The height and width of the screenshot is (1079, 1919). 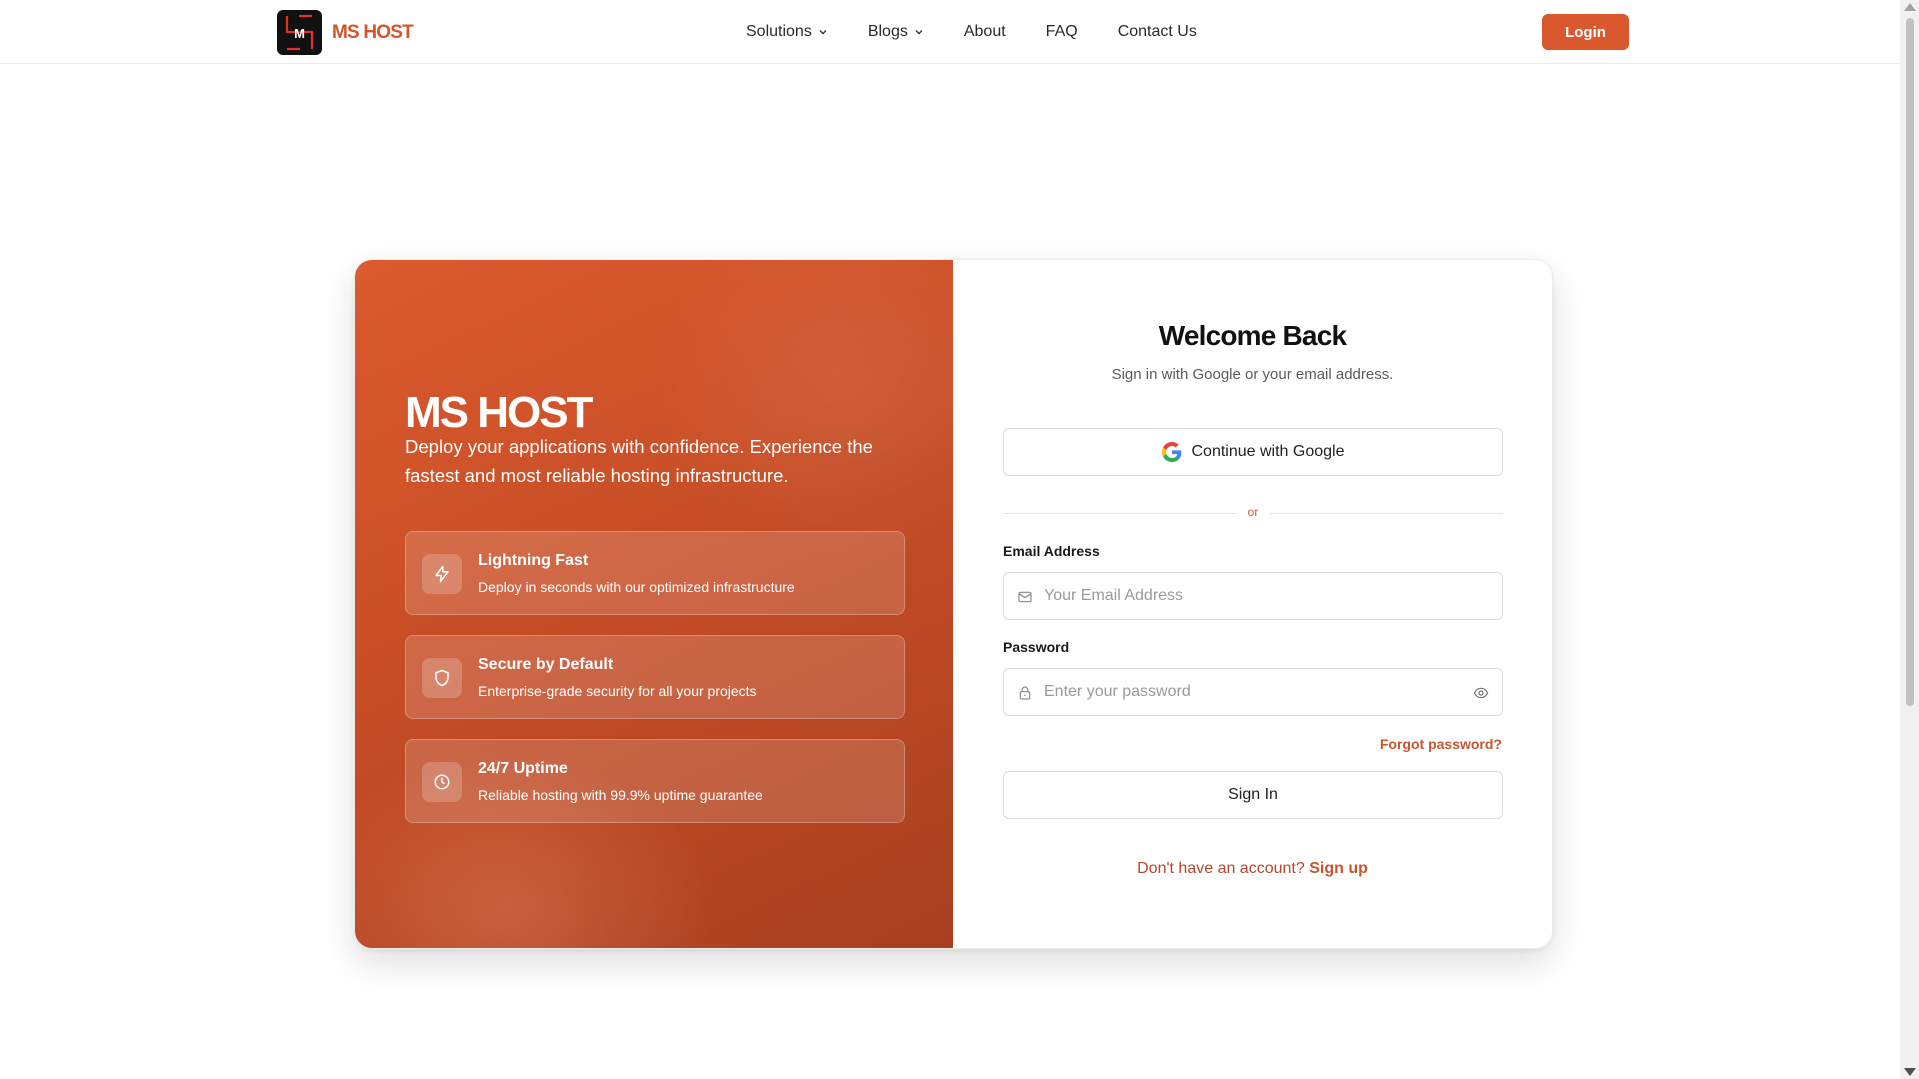 I want to click on scroll-down-arrow-icon, so click(x=1910, y=1072).